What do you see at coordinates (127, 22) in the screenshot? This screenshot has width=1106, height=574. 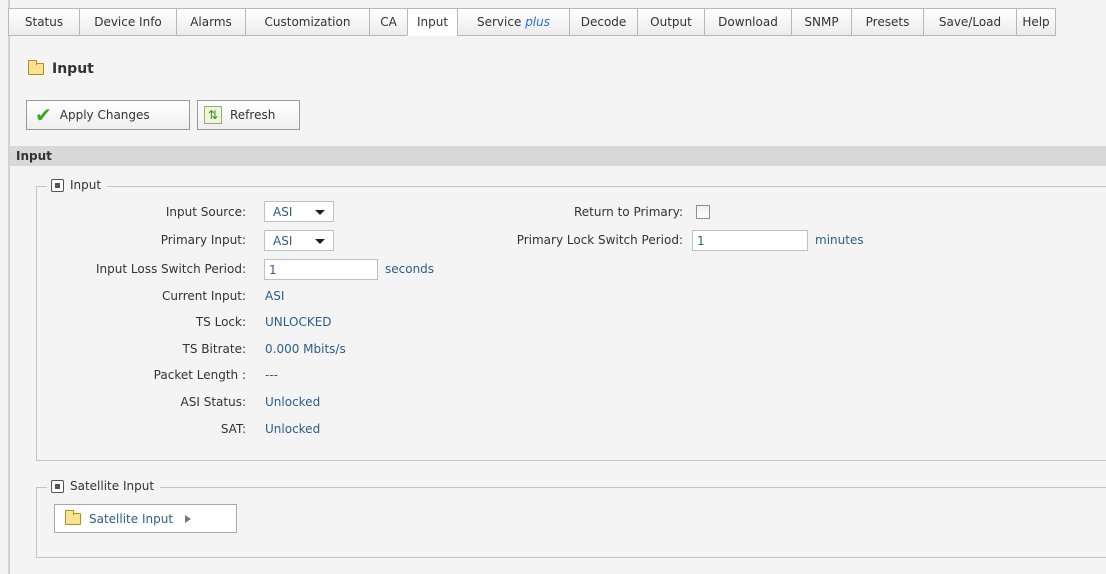 I see `tab-device-info: Device Info` at bounding box center [127, 22].